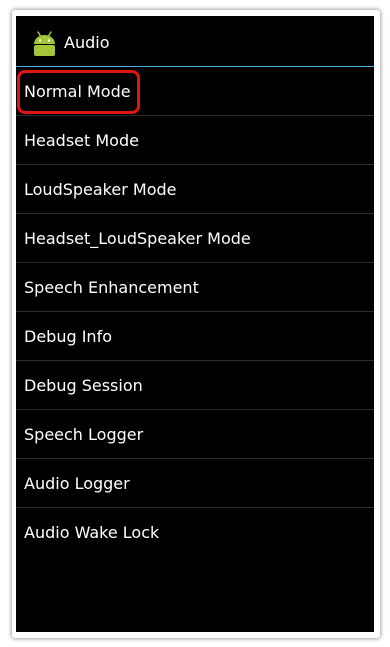 This screenshot has height=647, width=390. Describe the element at coordinates (195, 91) in the screenshot. I see `menu-item-normal-mode: Normal Mode` at that location.